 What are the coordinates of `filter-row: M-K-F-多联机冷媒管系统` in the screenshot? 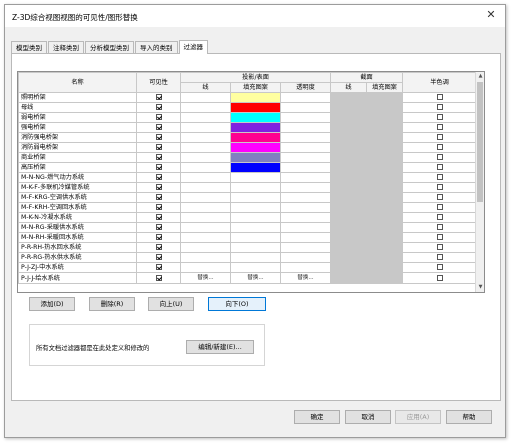 It's located at (247, 187).